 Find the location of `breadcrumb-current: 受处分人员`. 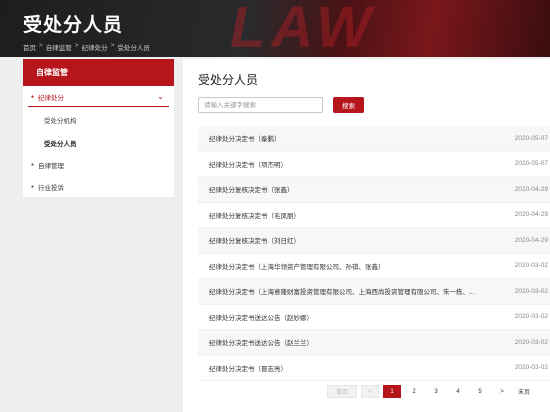

breadcrumb-current: 受处分人员 is located at coordinates (133, 48).